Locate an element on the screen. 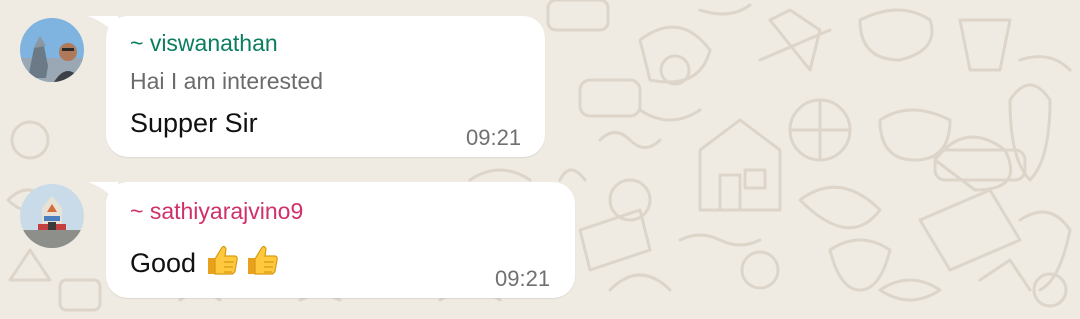  quoted-text: Hai I am interested is located at coordinates (227, 81).